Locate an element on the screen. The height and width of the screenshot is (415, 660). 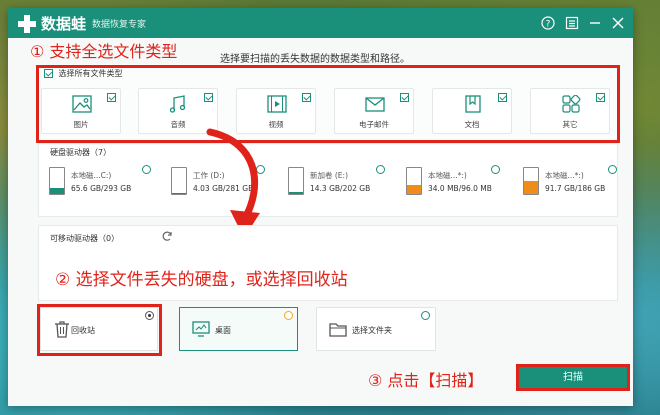
removable-drives-label: 可移动驱动器（0） is located at coordinates (85, 238).